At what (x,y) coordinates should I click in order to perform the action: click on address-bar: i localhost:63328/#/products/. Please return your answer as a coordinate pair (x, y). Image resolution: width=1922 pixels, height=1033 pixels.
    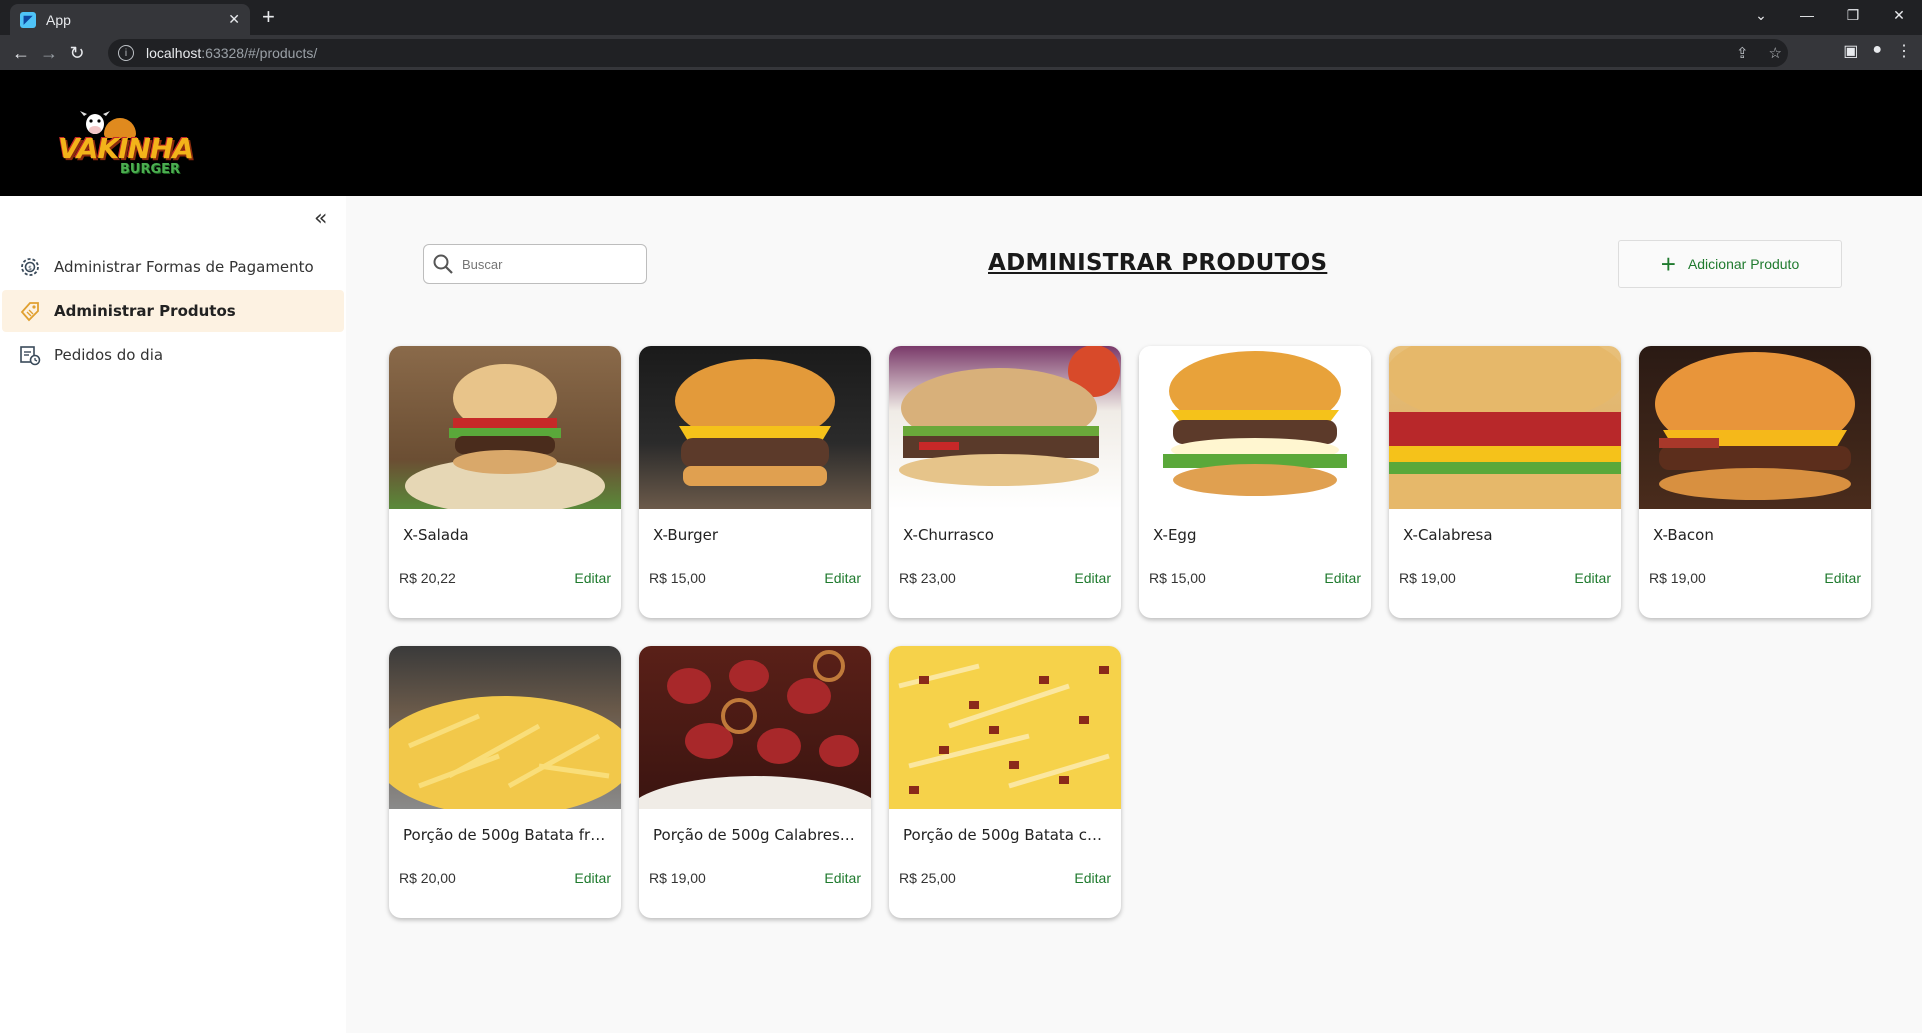
    Looking at the image, I should click on (948, 53).